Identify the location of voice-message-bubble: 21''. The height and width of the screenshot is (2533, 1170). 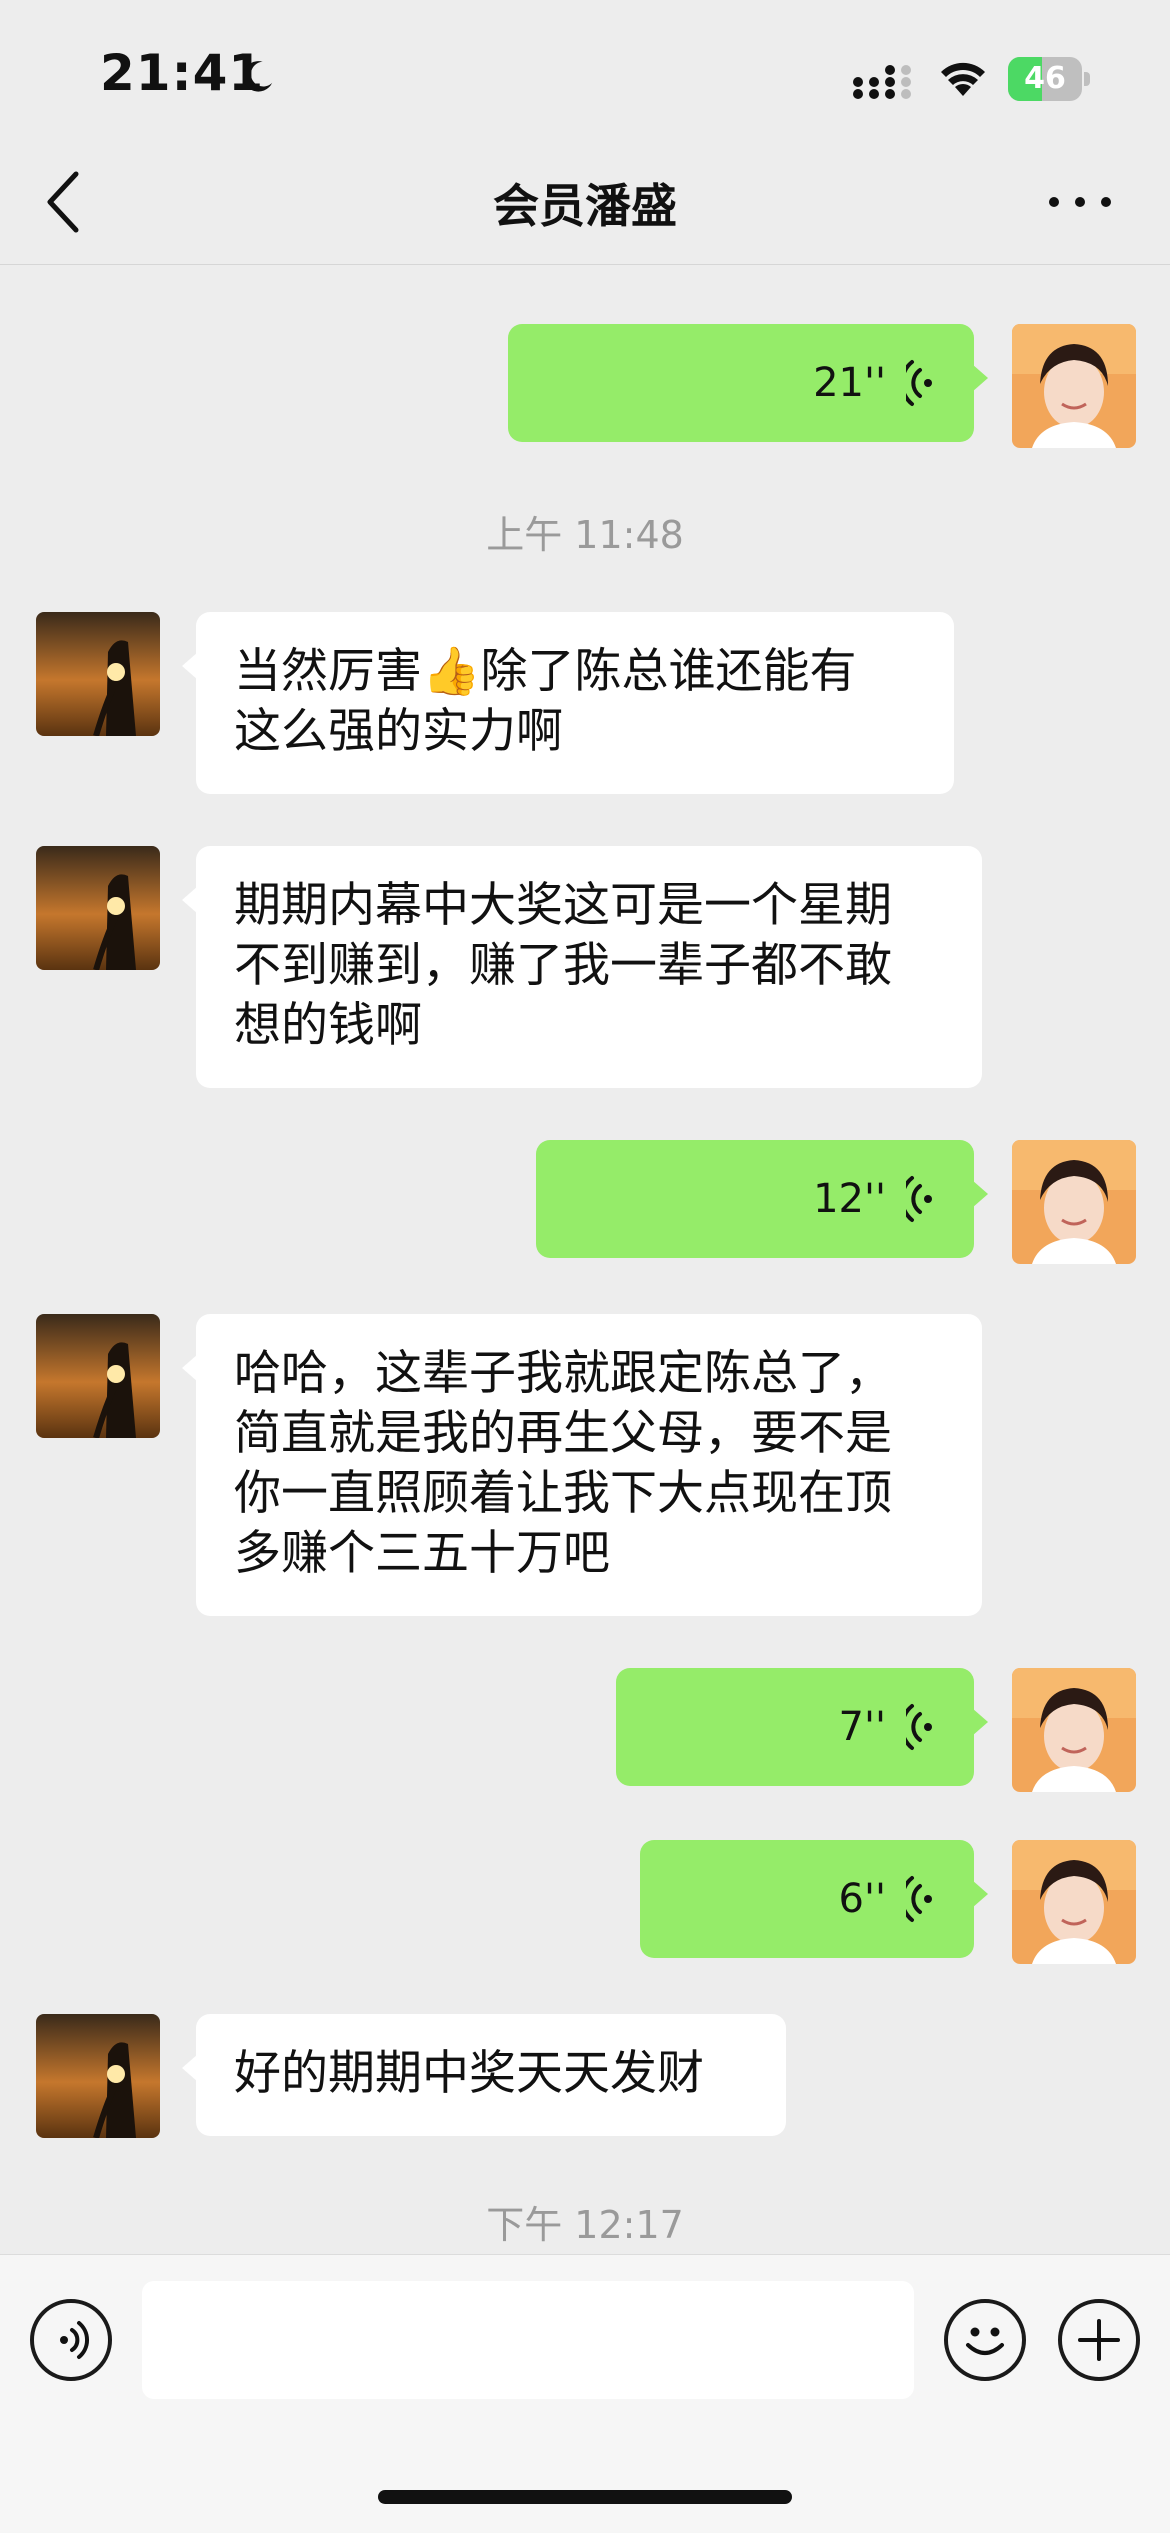
(748, 383).